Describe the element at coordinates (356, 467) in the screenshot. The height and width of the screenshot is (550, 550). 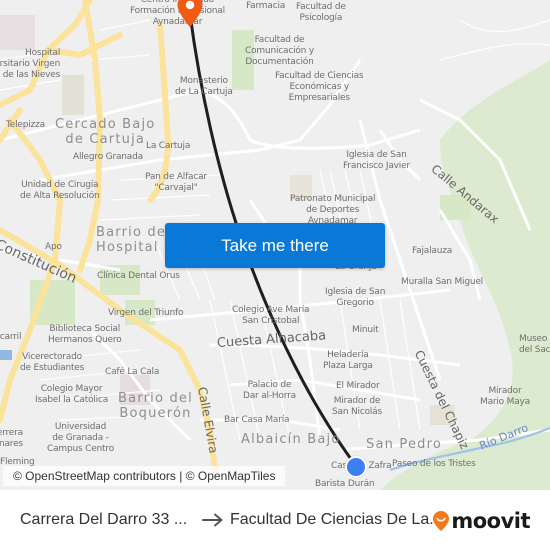
I see `origin-location-dot` at that location.